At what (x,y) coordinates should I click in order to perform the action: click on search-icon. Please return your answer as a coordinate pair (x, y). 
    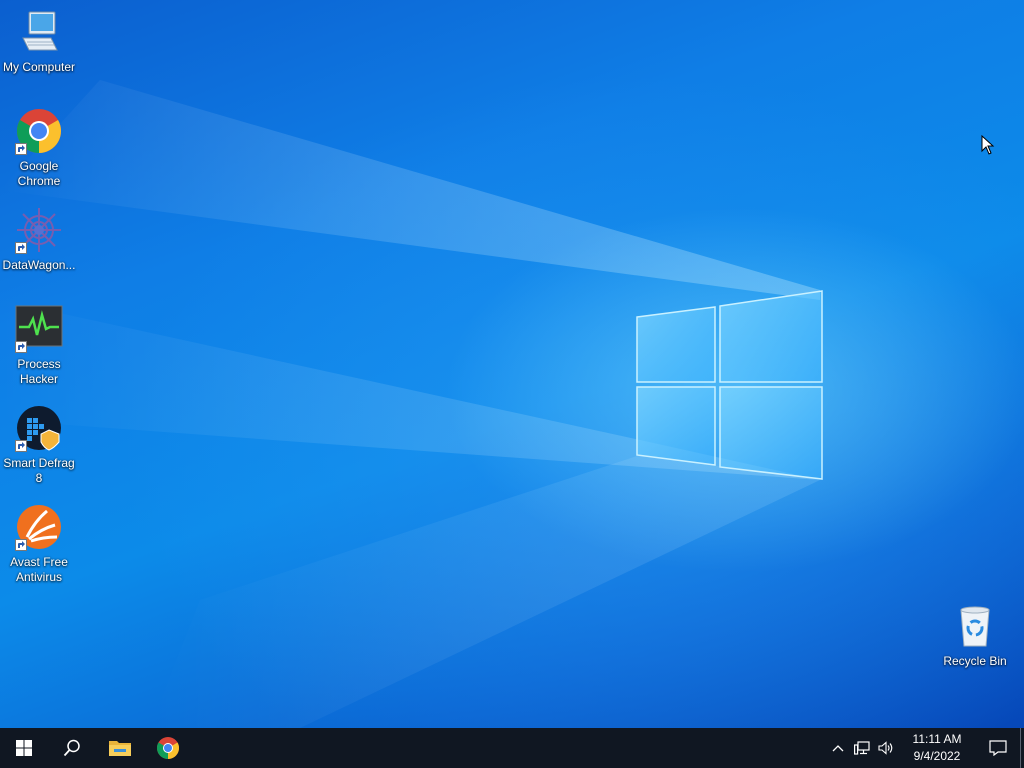
    Looking at the image, I should click on (71, 748).